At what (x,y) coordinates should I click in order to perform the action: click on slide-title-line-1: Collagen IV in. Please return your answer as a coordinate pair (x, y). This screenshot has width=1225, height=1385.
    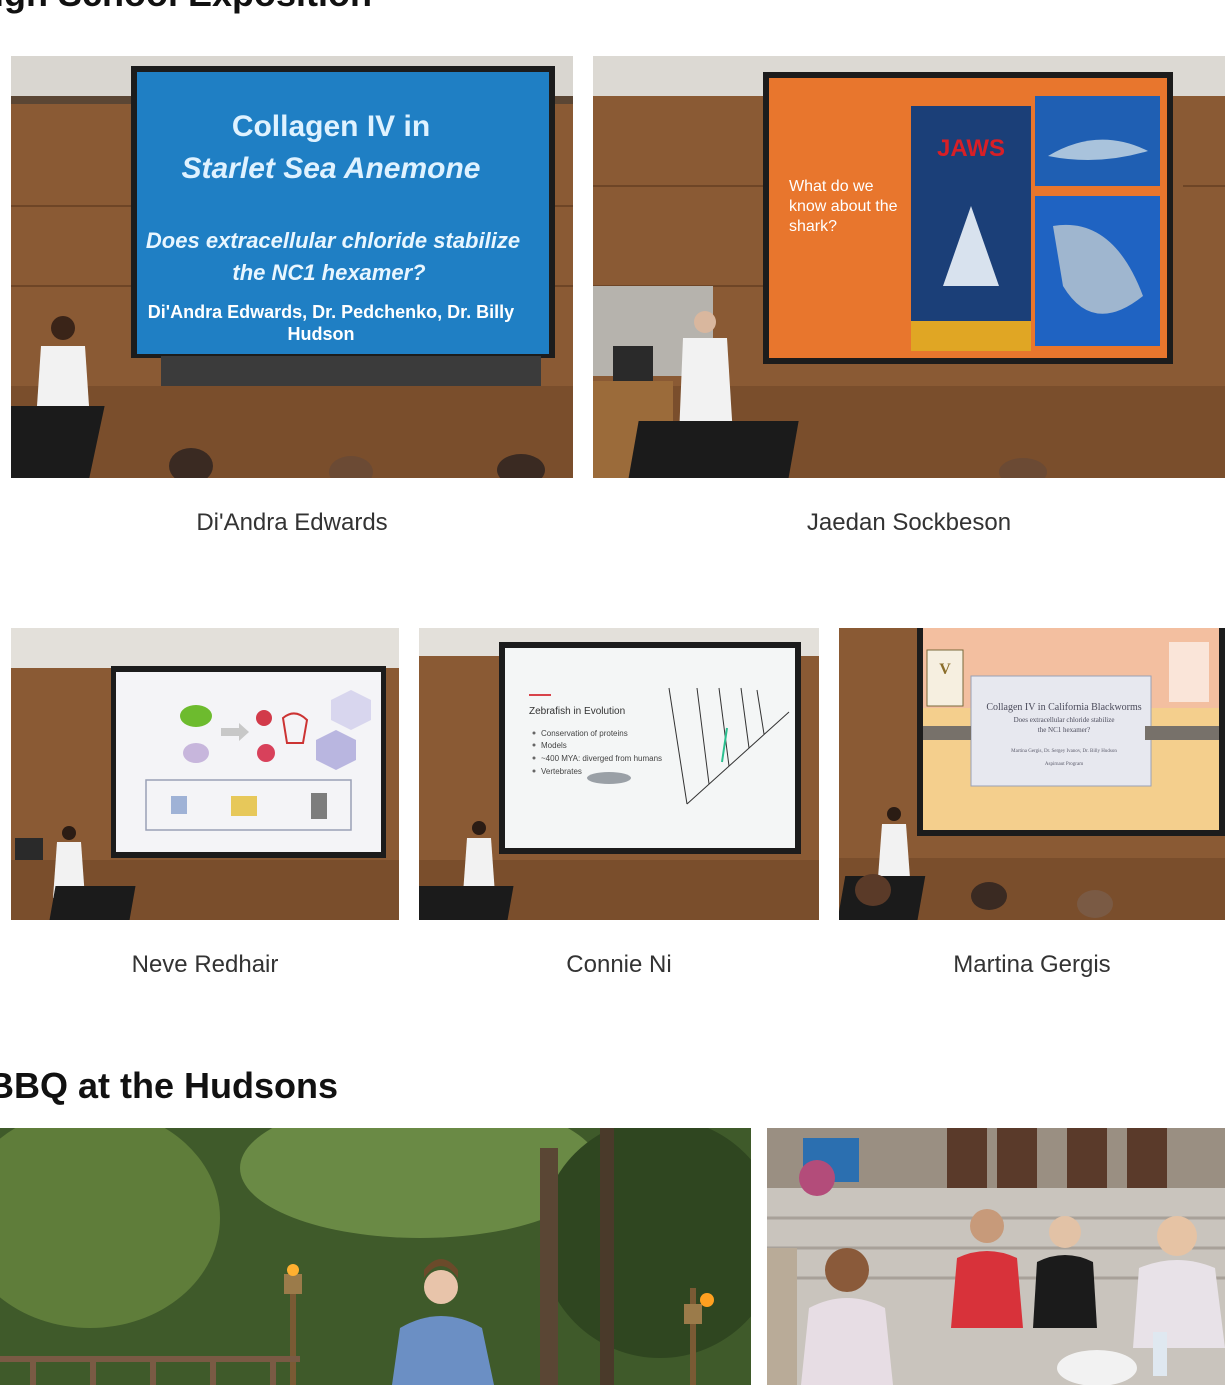
    Looking at the image, I should click on (331, 126).